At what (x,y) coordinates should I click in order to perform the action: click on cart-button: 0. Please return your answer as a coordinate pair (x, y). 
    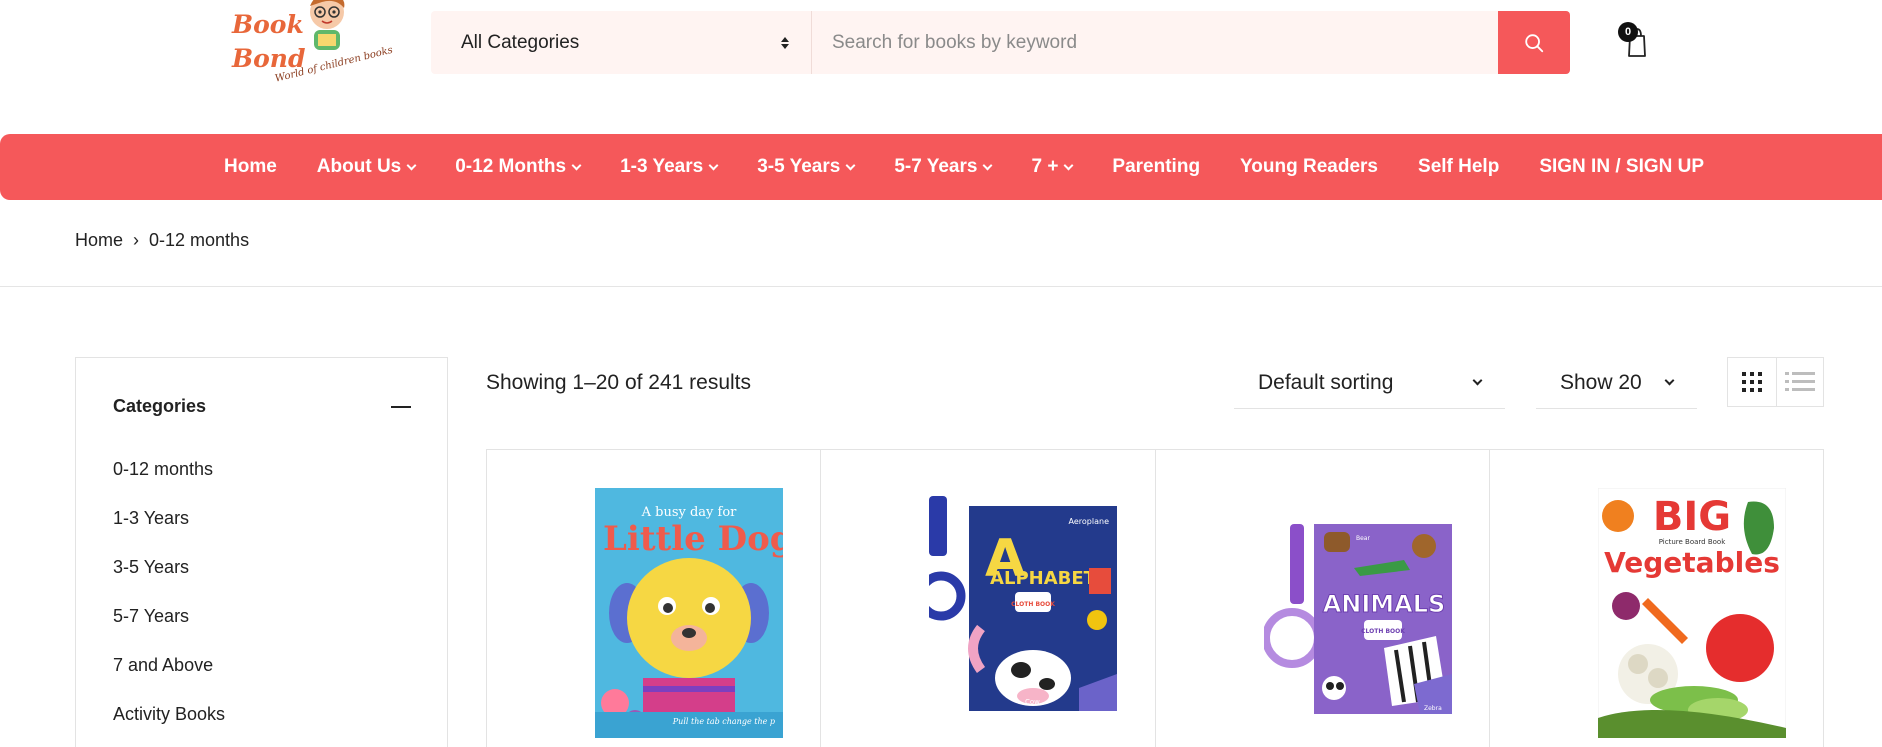
    Looking at the image, I should click on (1636, 40).